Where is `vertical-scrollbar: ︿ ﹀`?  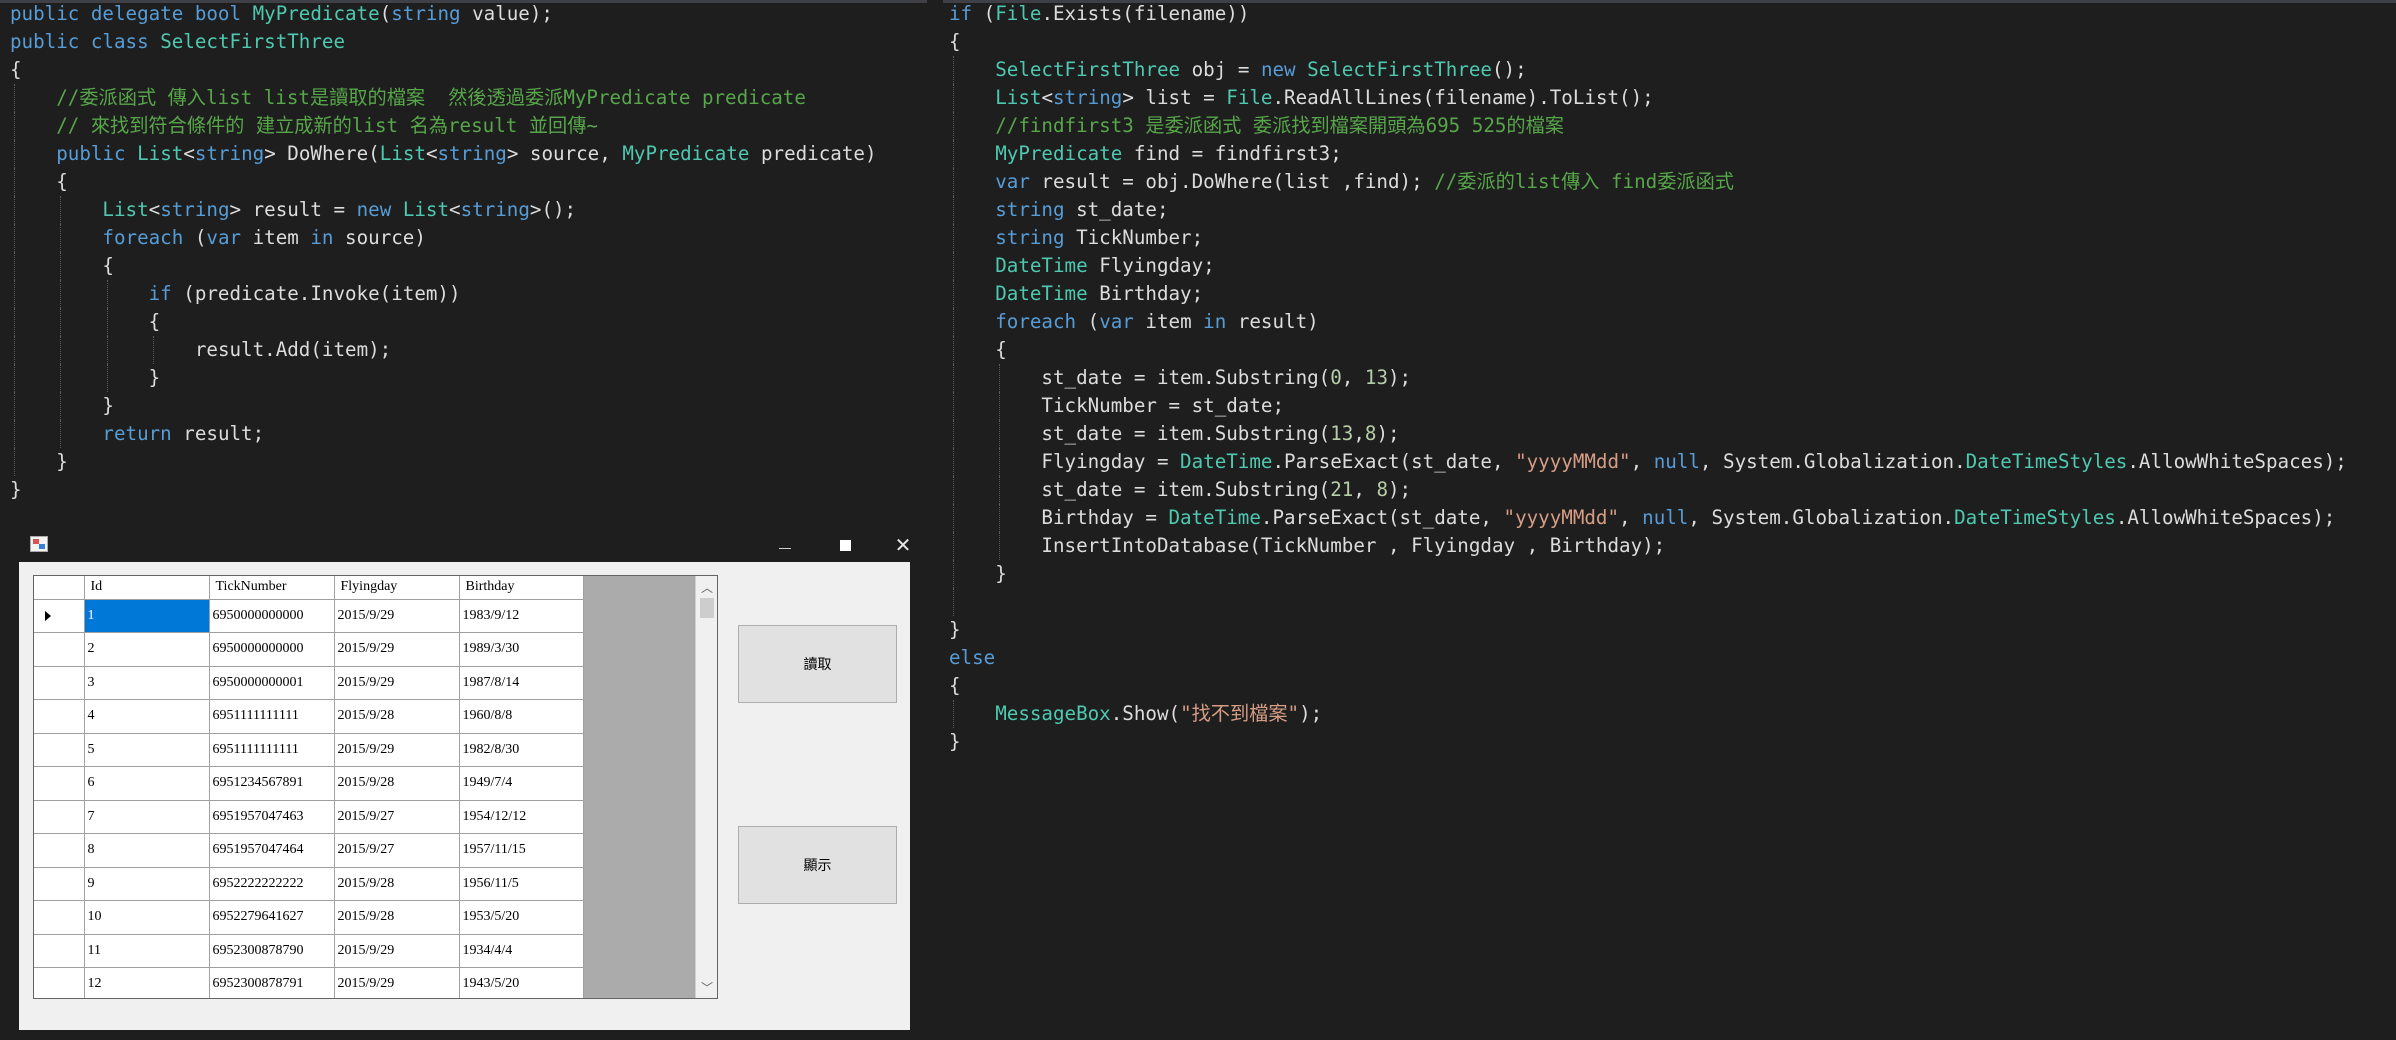
vertical-scrollbar: ︿ ﹀ is located at coordinates (706, 787).